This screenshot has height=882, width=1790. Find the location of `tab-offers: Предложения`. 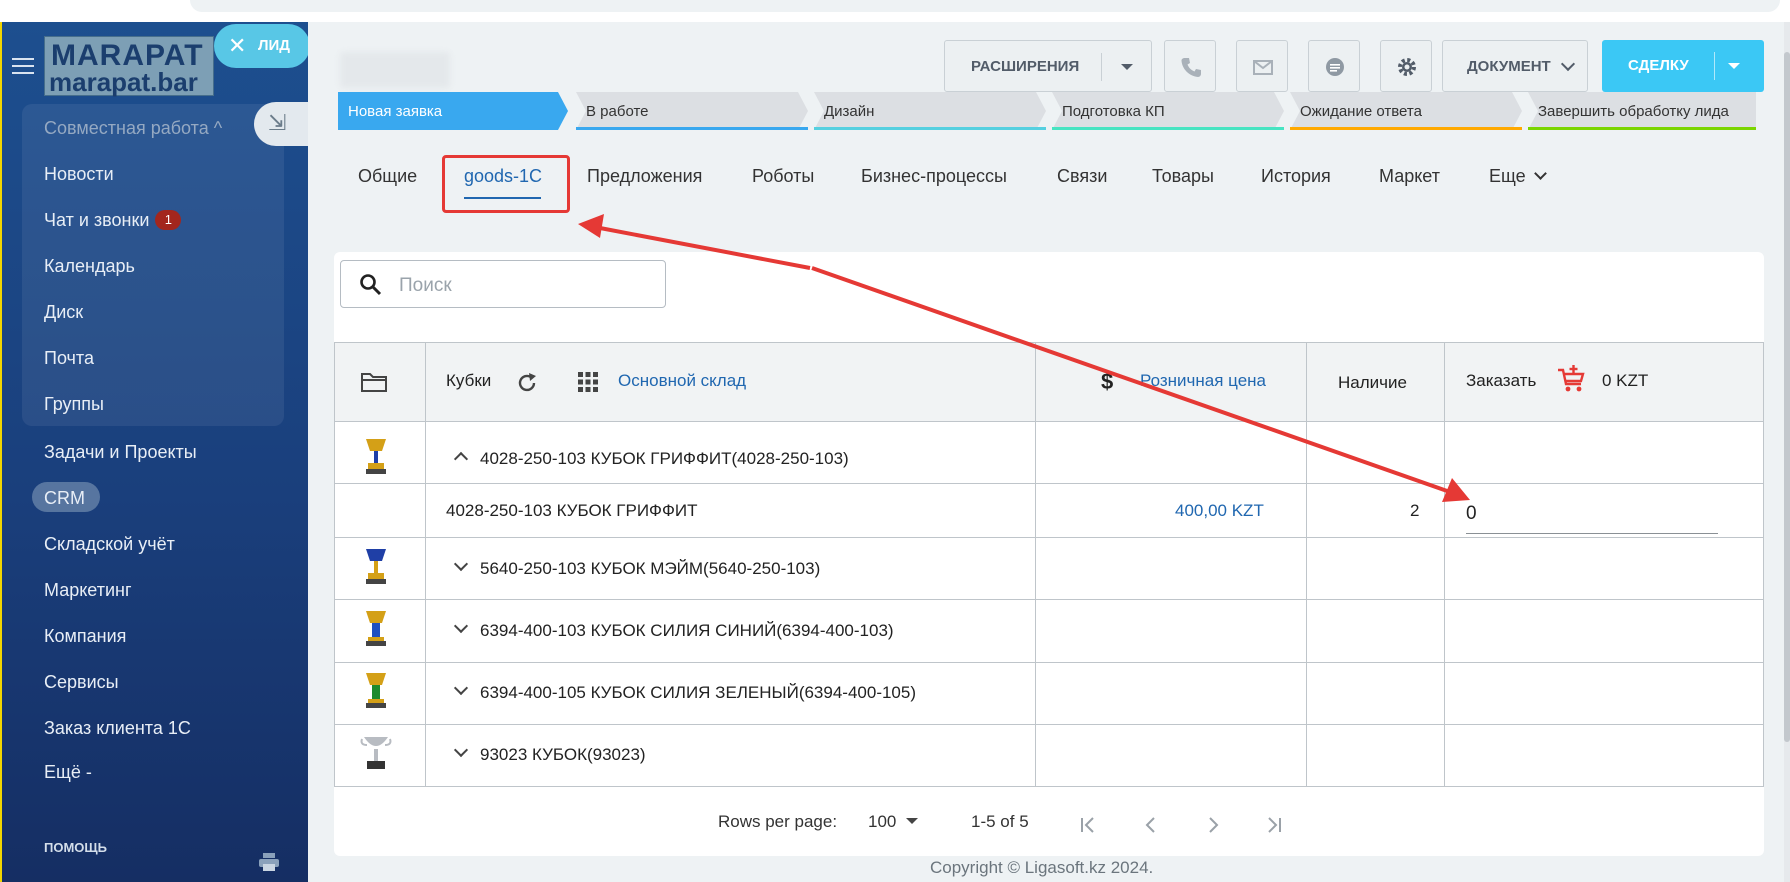

tab-offers: Предложения is located at coordinates (644, 176).